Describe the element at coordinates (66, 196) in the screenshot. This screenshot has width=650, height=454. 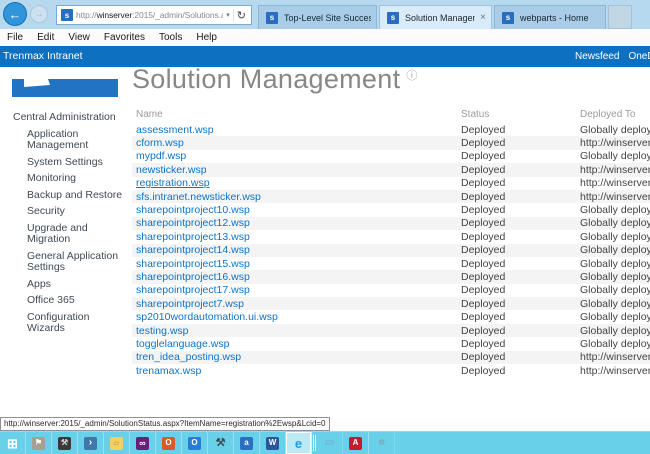
I see `sidebar-item: Backup and Restore` at that location.